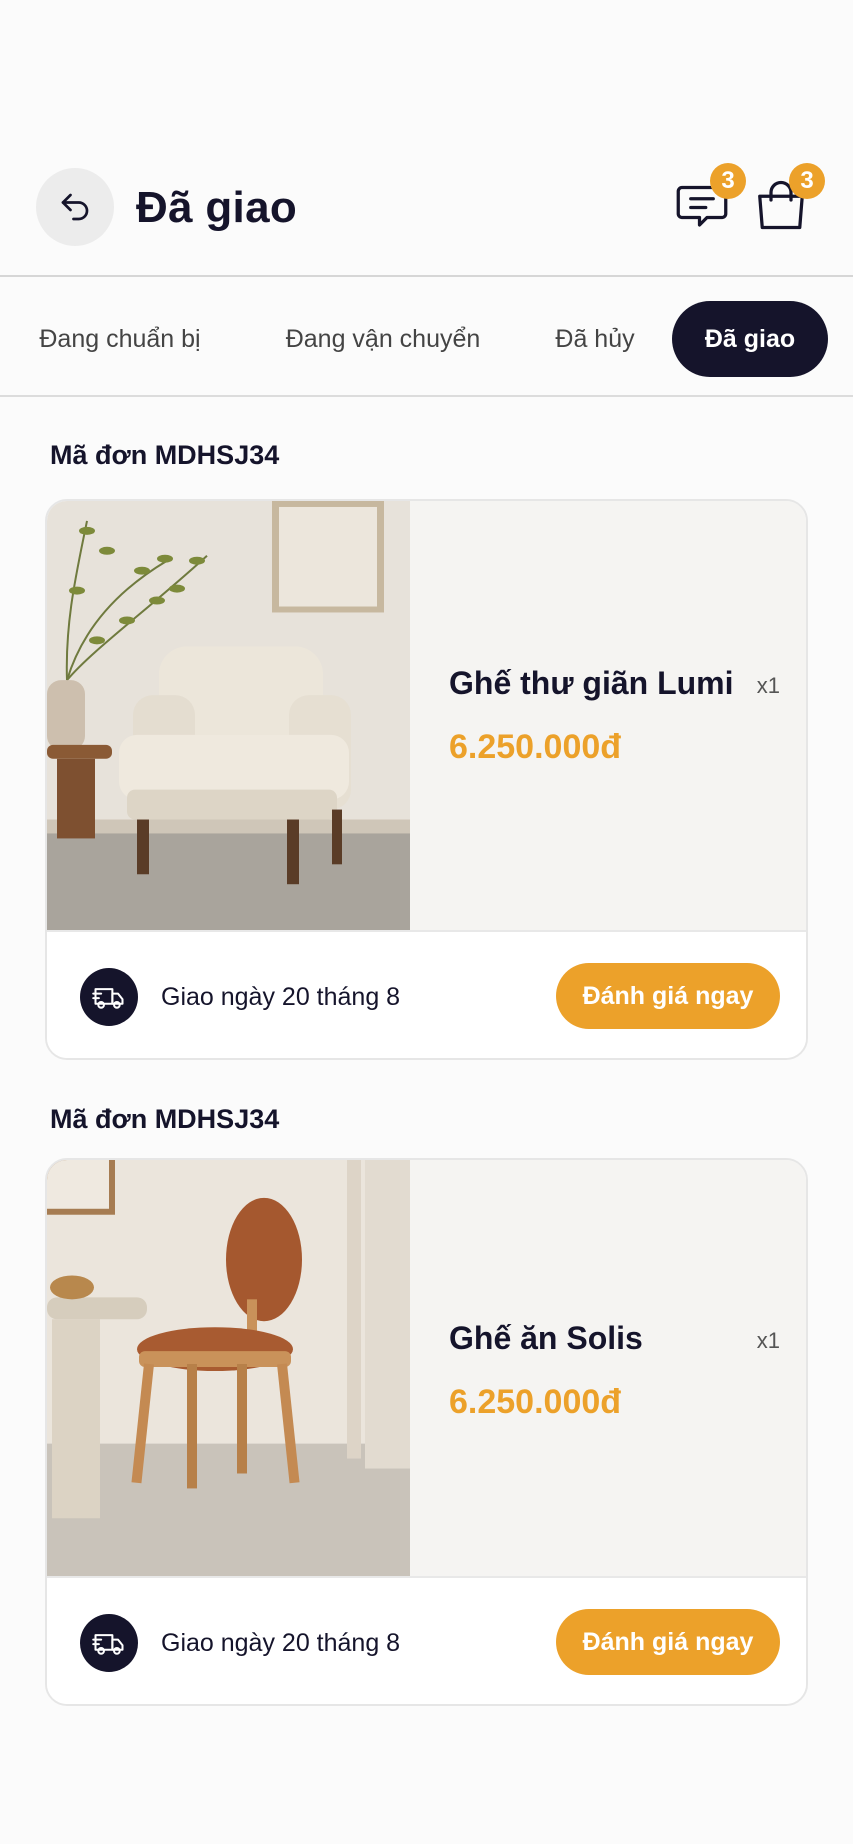 The image size is (853, 1844). Describe the element at coordinates (750, 339) in the screenshot. I see `tab-delivered: Đã giao` at that location.